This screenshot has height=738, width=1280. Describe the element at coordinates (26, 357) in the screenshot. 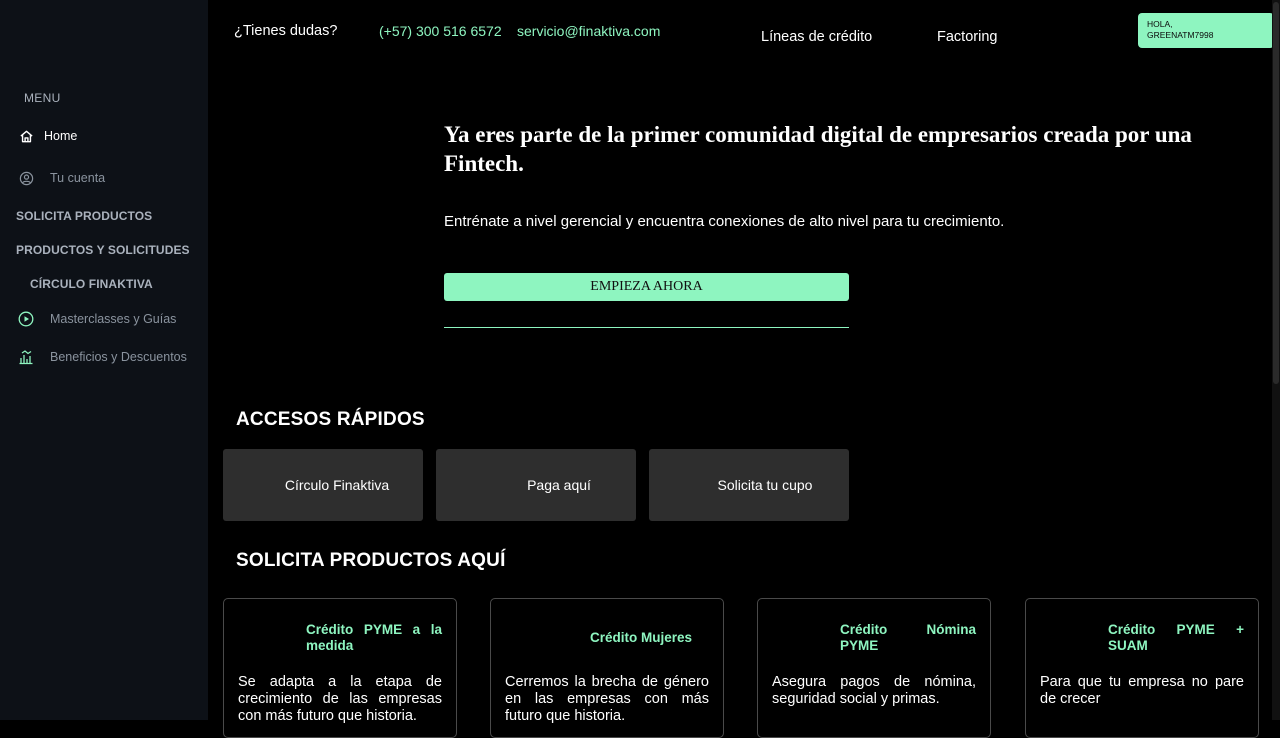

I see `benefits-chart-icon` at that location.